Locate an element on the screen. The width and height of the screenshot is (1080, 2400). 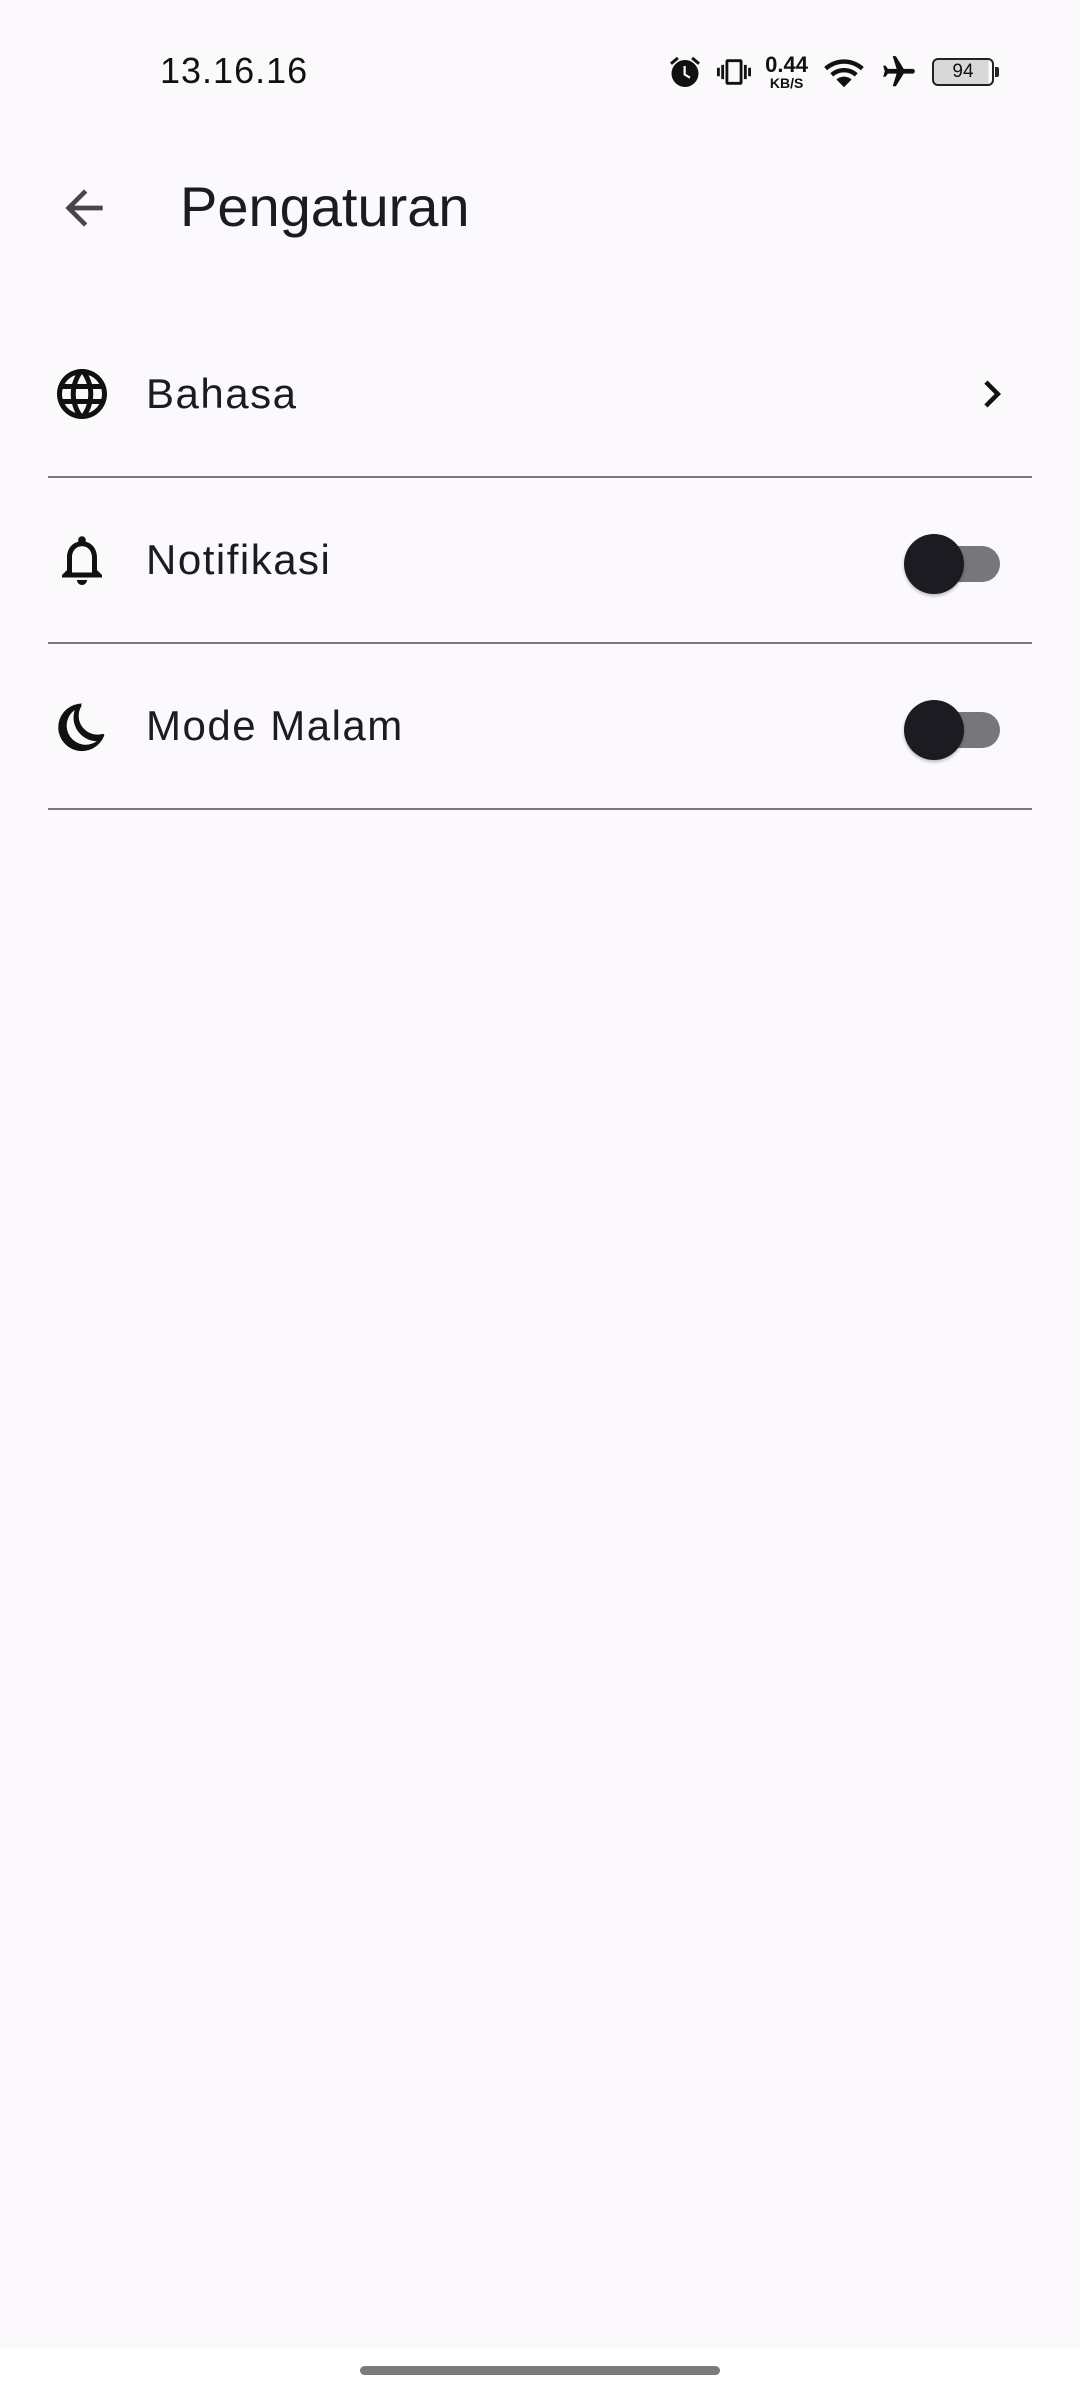
chevron-right-icon is located at coordinates (992, 394).